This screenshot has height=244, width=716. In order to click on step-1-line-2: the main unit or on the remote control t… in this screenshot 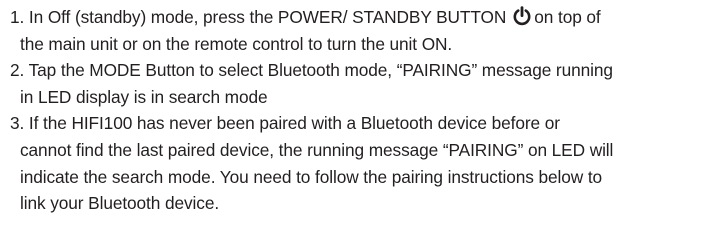, I will do `click(236, 43)`.